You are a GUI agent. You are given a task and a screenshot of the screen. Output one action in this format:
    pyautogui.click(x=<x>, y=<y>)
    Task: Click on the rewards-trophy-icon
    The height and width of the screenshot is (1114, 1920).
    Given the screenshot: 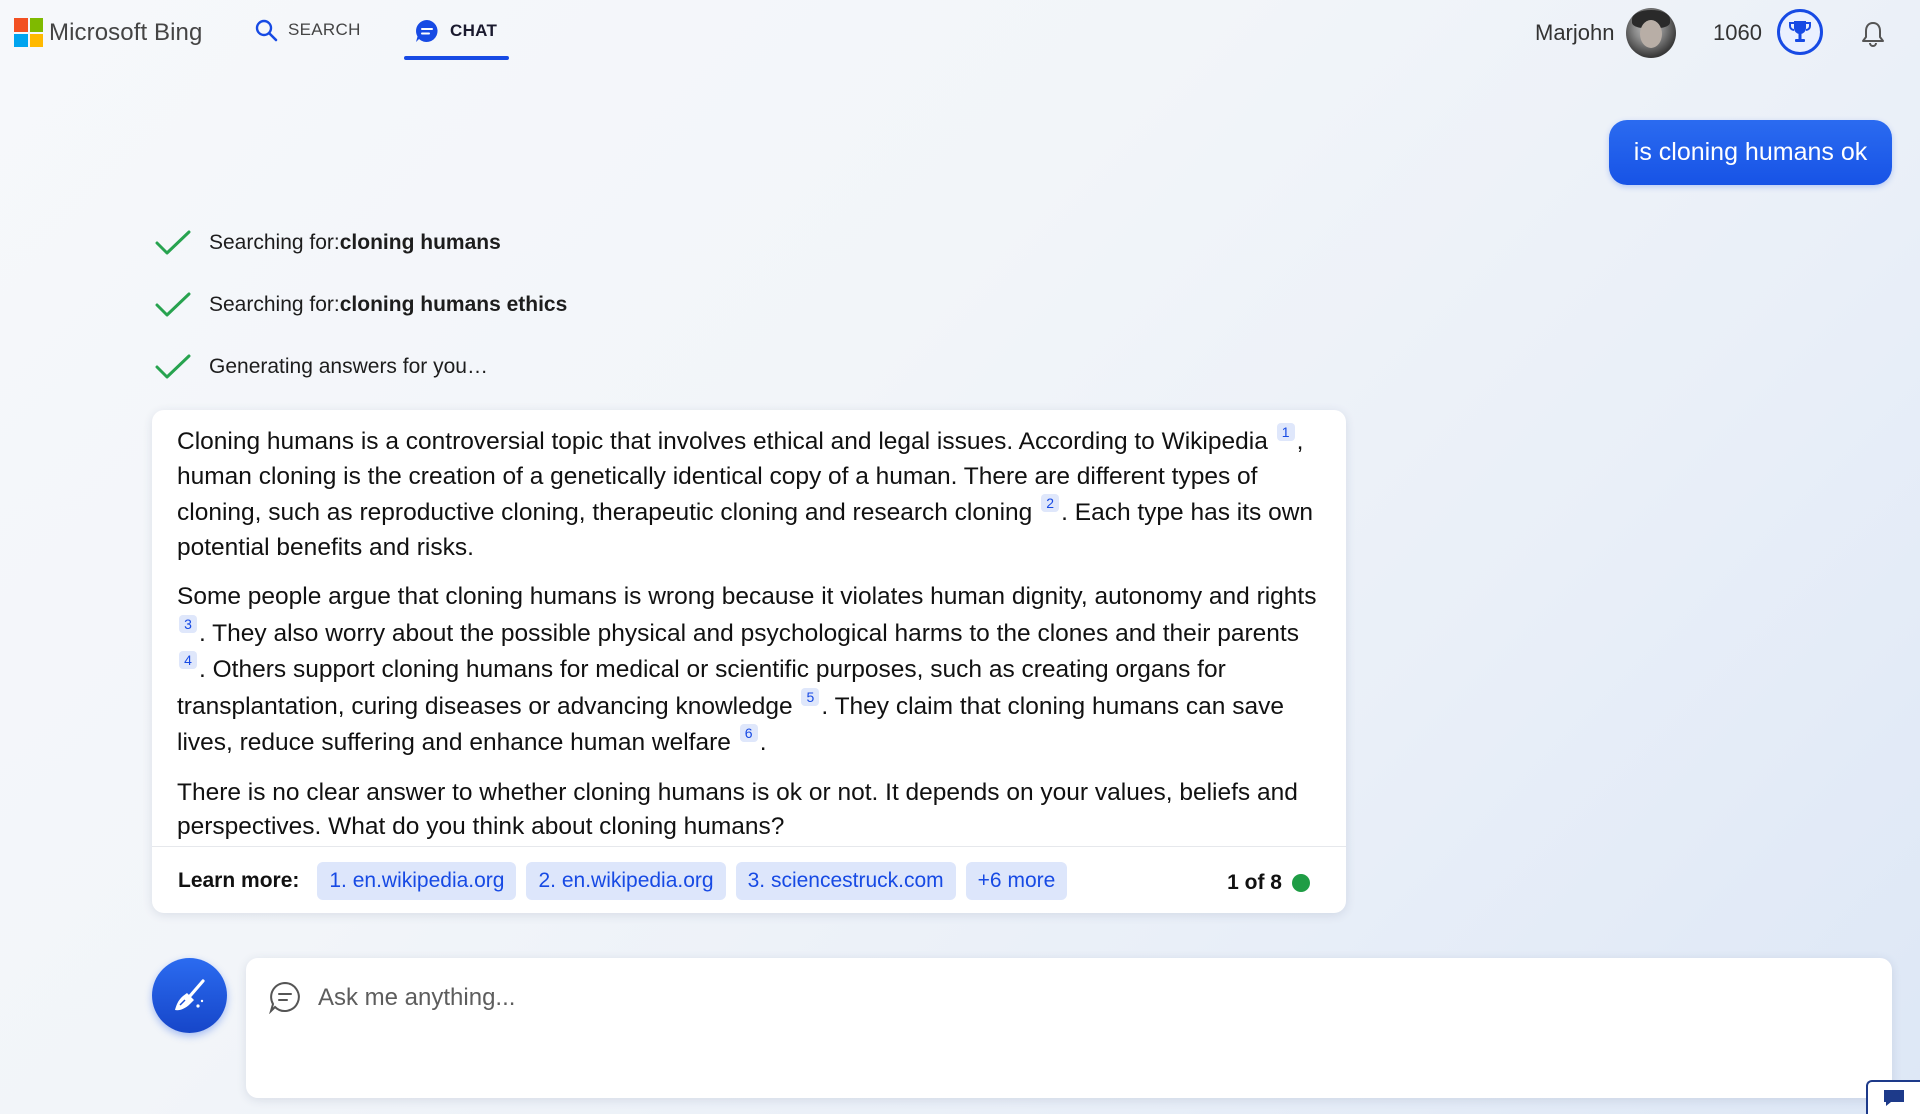 What is the action you would take?
    pyautogui.click(x=1800, y=32)
    